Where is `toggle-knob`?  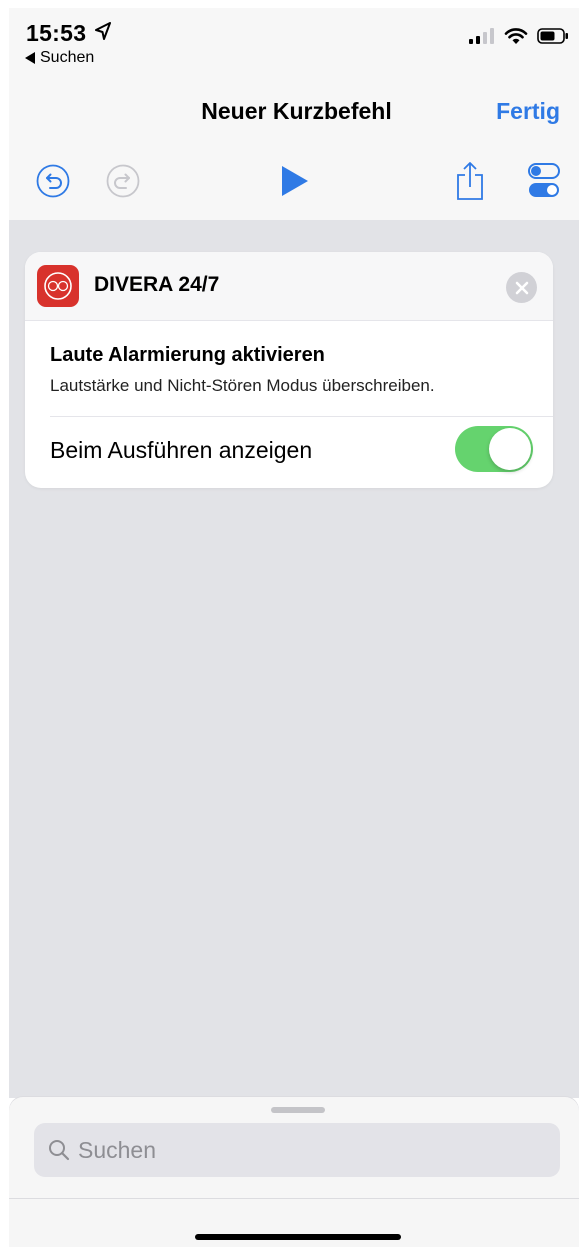 toggle-knob is located at coordinates (510, 449).